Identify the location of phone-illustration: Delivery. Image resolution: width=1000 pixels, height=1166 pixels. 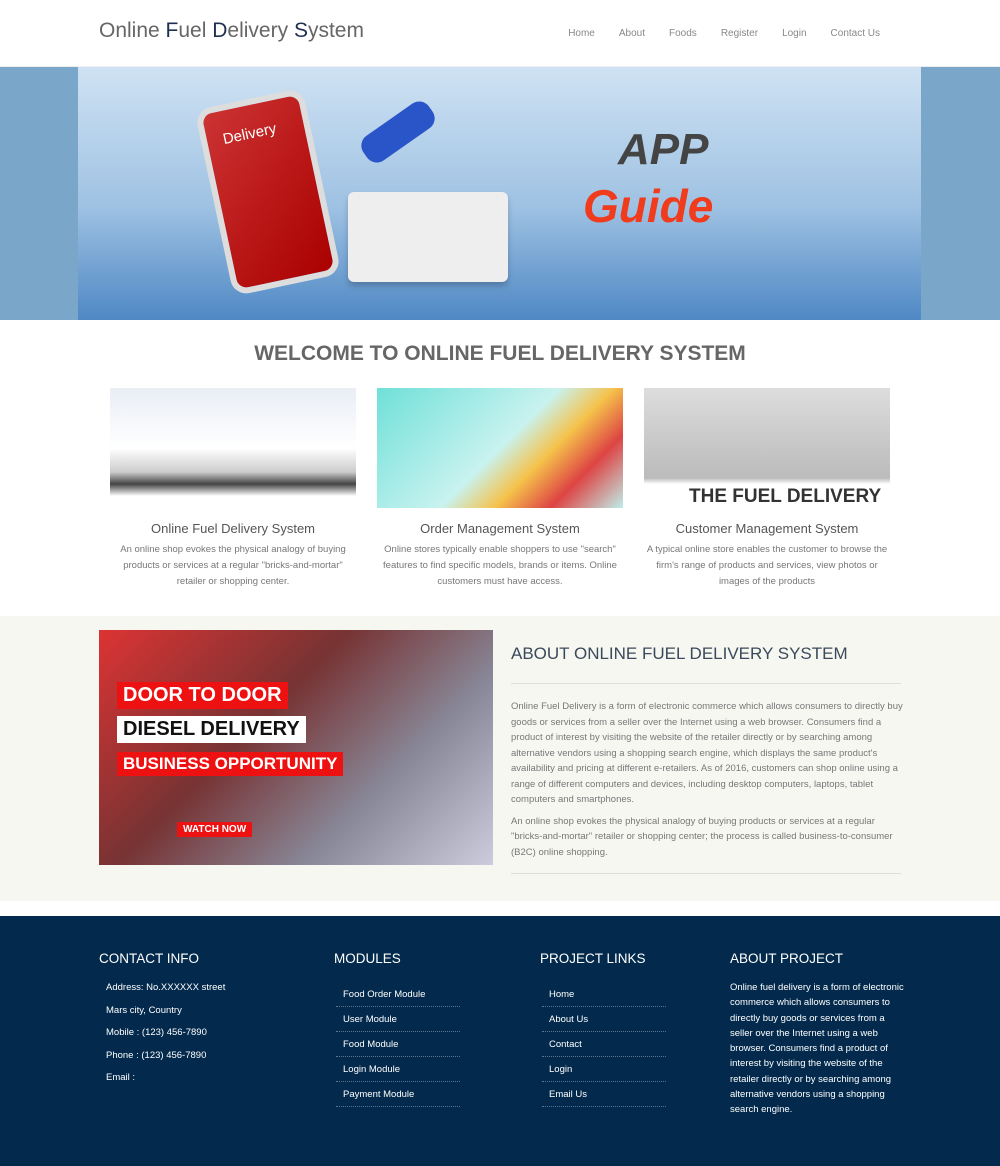
(268, 192).